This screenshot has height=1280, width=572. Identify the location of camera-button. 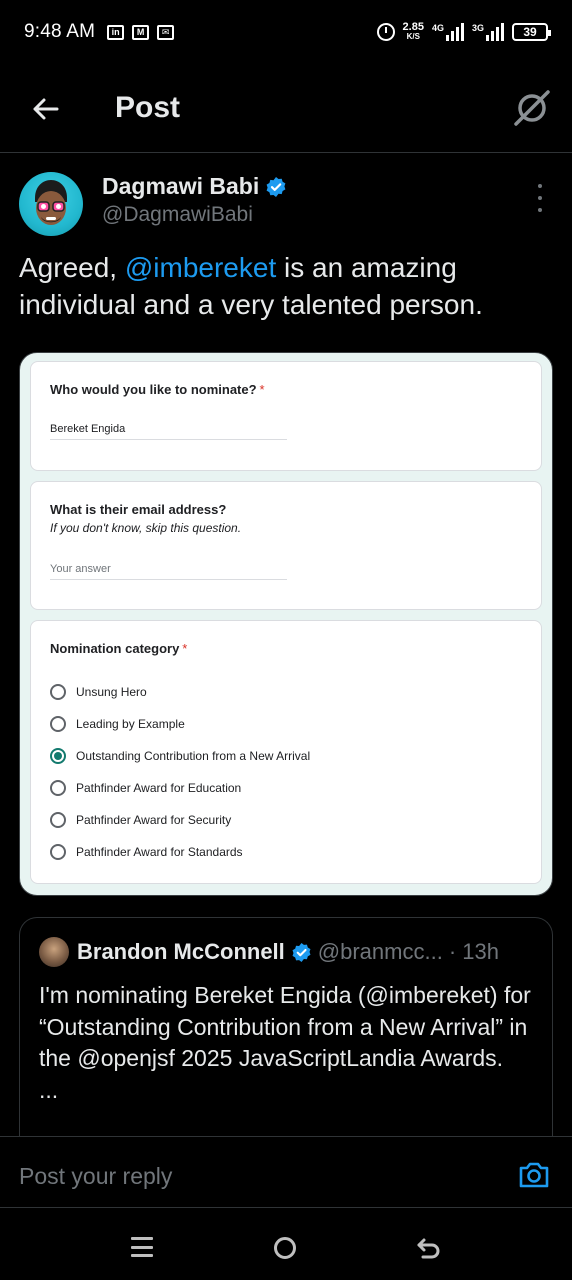
(534, 1175).